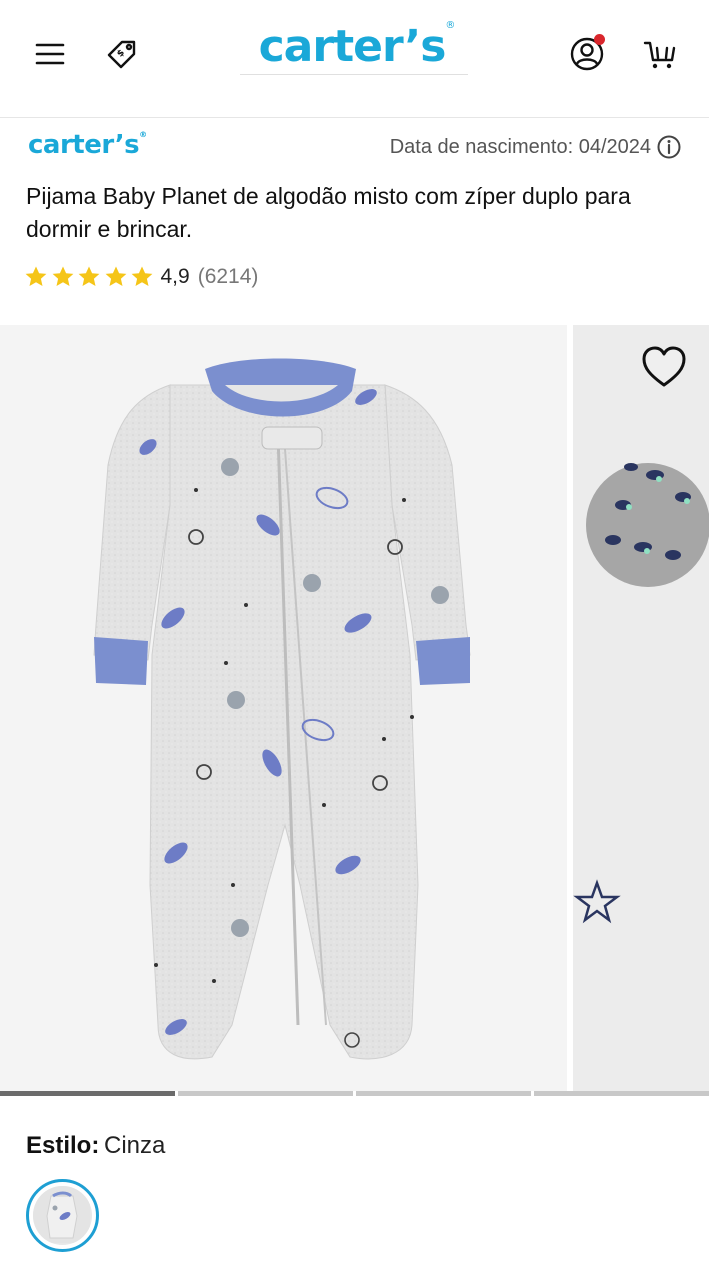 The width and height of the screenshot is (709, 1280). I want to click on birth-date-label: Data de nascimento: 04/2024, so click(520, 147).